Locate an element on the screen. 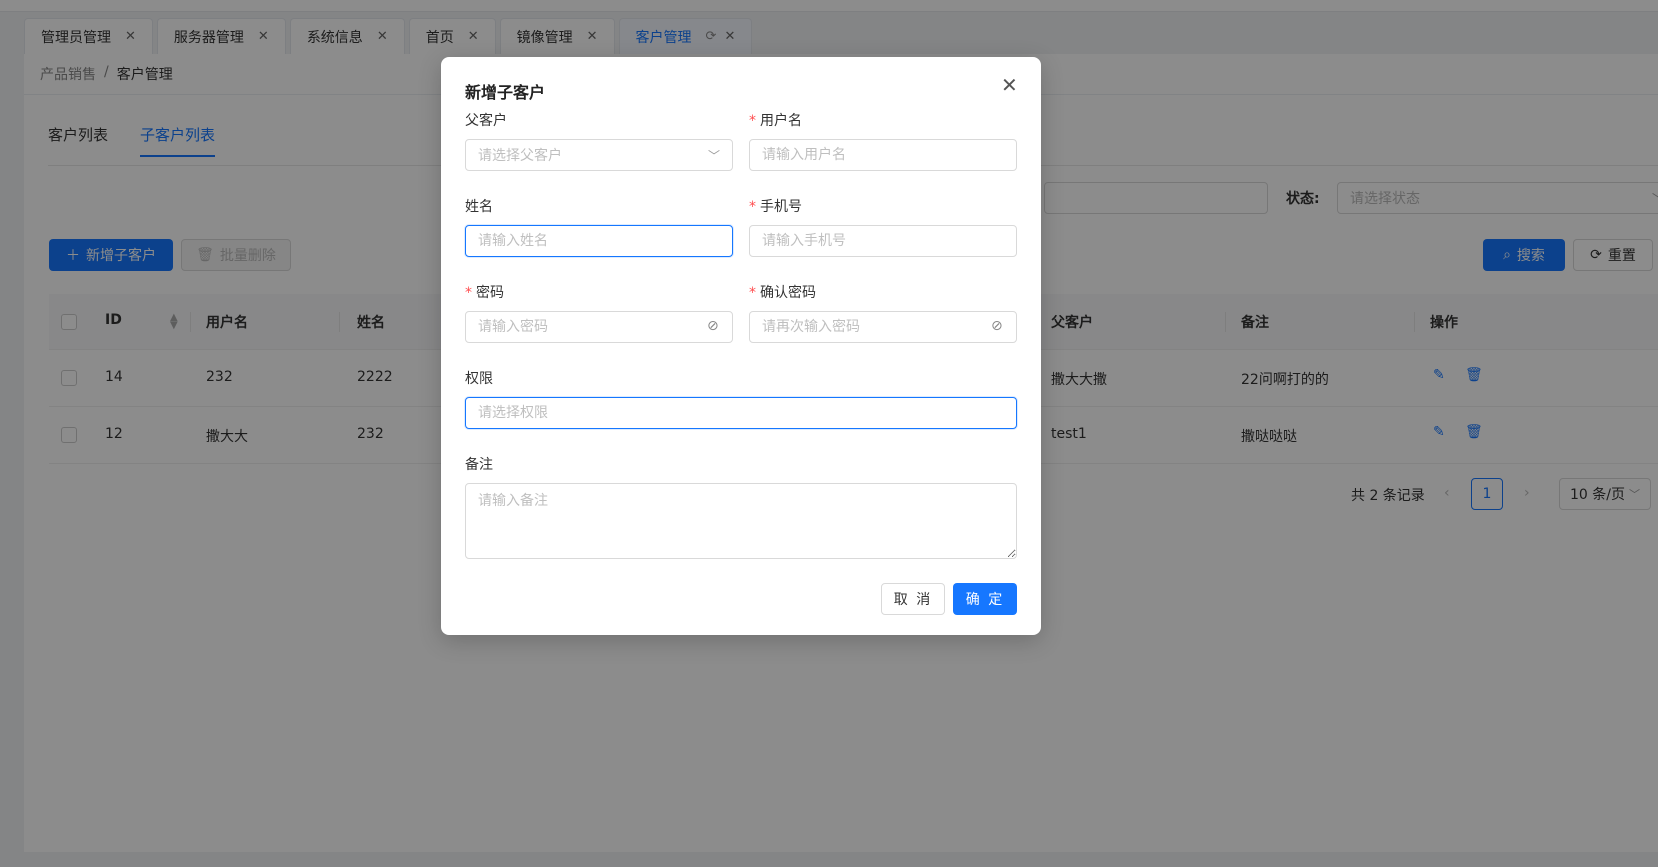  confirm-password-label: * 确认密码 is located at coordinates (782, 292).